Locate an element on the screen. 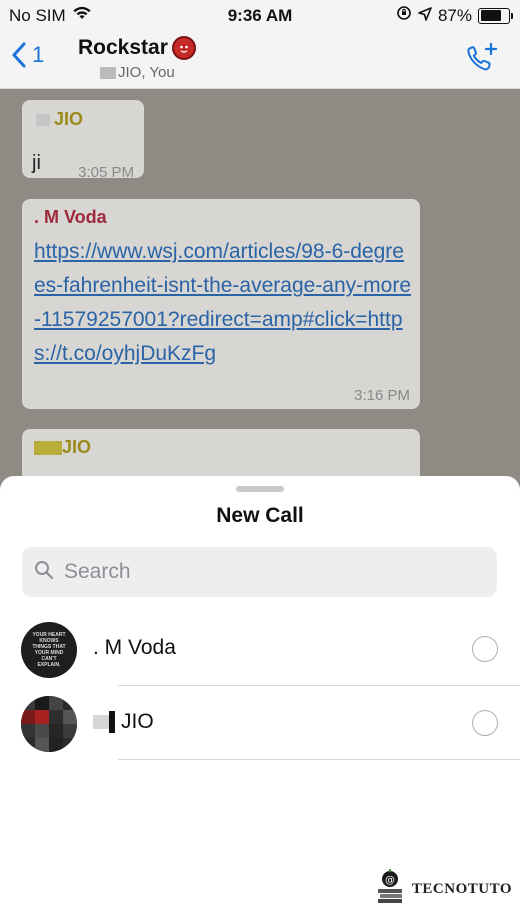  divider is located at coordinates (319, 759).